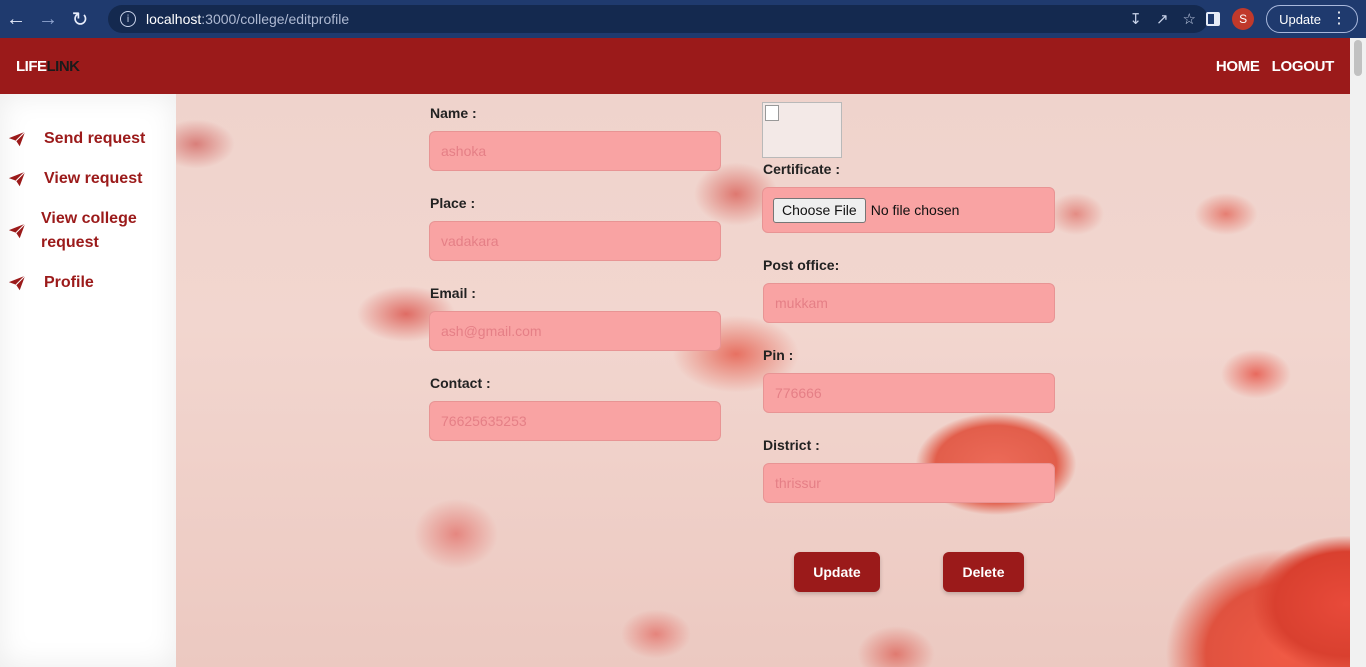 This screenshot has height=667, width=1366. Describe the element at coordinates (675, 66) in the screenshot. I see `site-header: LIFELINK HOME LOGOUT` at that location.